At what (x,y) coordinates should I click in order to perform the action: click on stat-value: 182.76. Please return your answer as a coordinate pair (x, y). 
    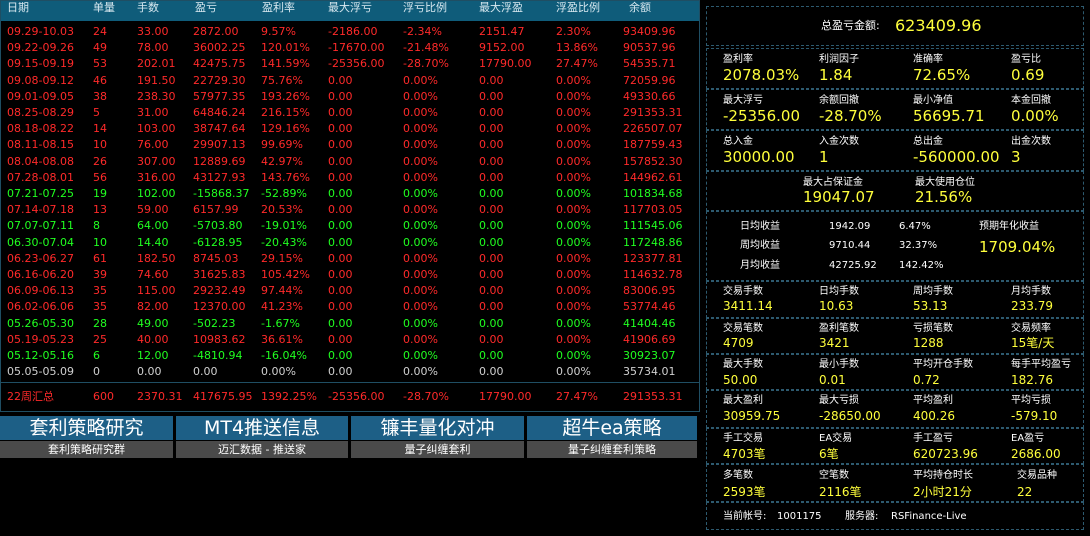
    Looking at the image, I should click on (1032, 380).